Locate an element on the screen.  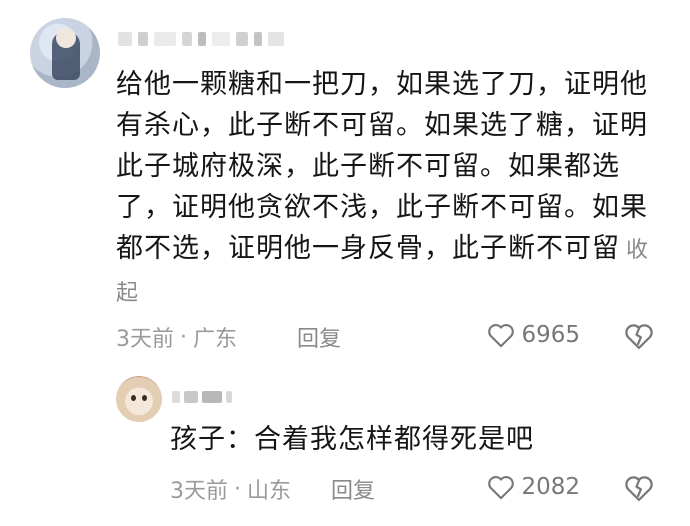
commenter-username-blurred is located at coordinates (203, 39).